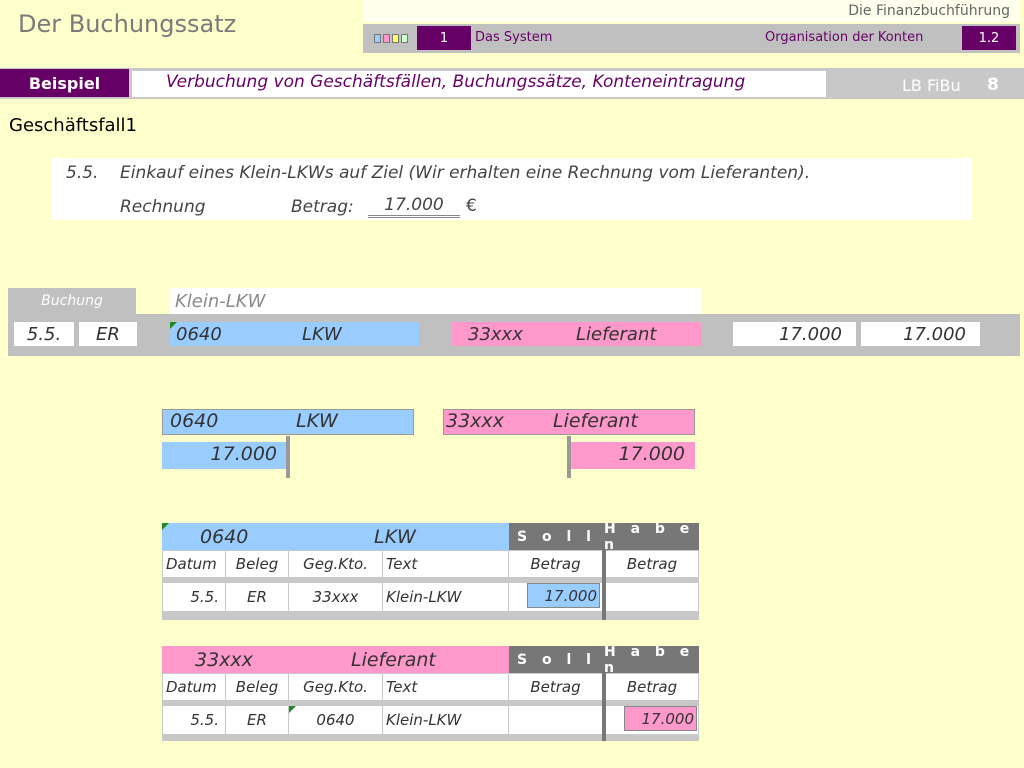 This screenshot has width=1024, height=768. What do you see at coordinates (257, 720) in the screenshot?
I see `ledger2-row-beleg: ER` at bounding box center [257, 720].